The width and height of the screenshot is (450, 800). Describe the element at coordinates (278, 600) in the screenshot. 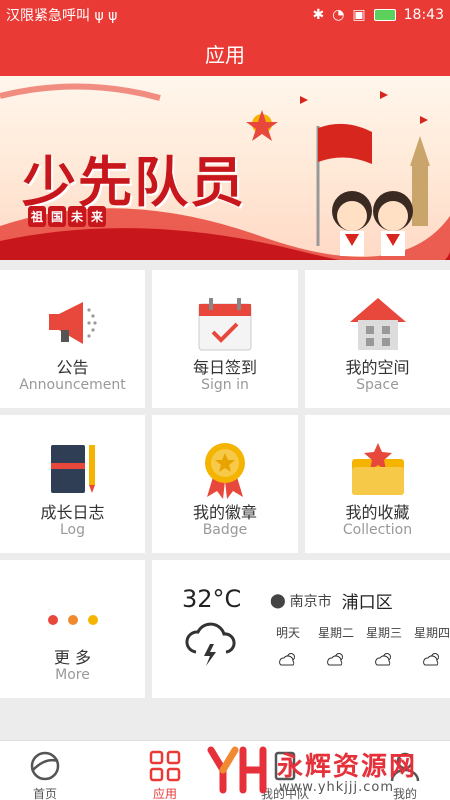

I see `location-pin-icon: ⬤` at that location.